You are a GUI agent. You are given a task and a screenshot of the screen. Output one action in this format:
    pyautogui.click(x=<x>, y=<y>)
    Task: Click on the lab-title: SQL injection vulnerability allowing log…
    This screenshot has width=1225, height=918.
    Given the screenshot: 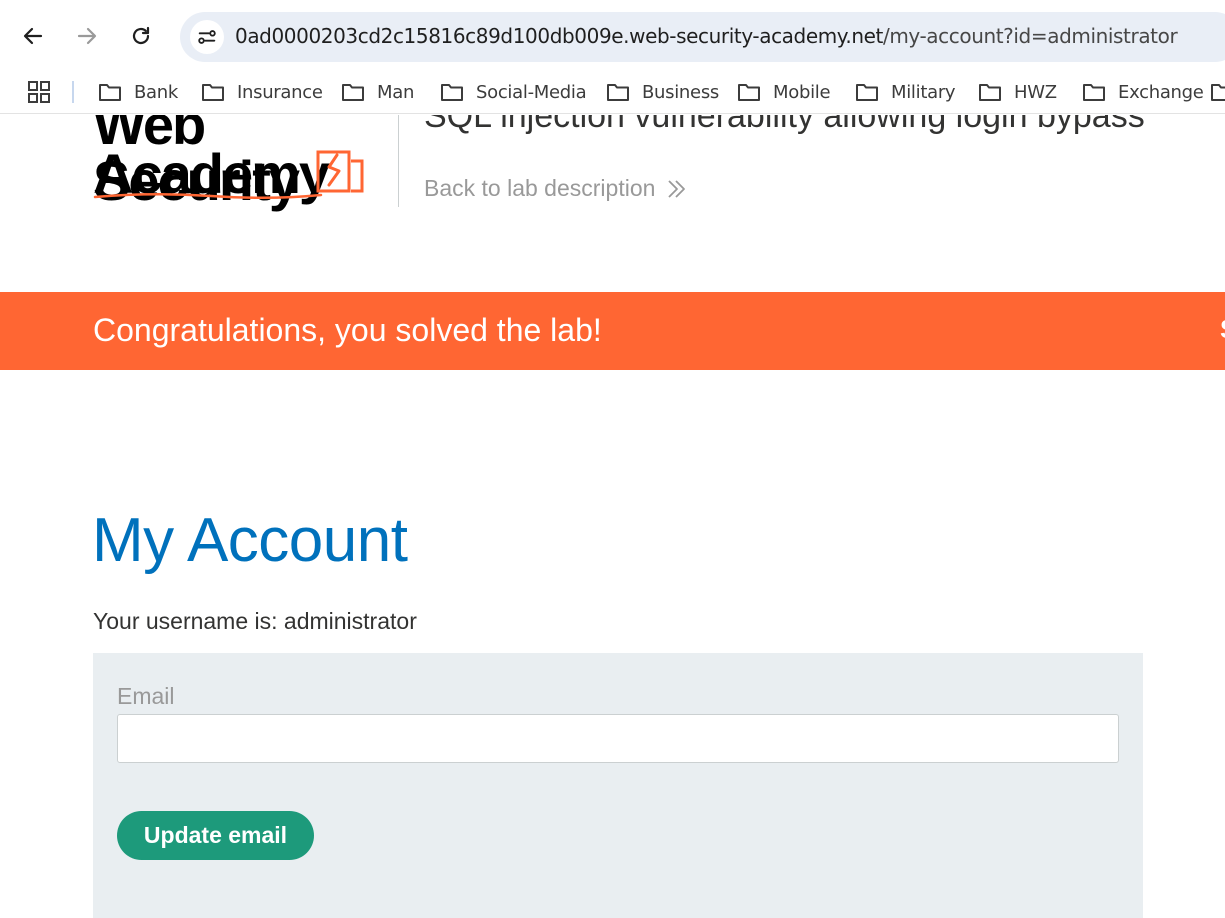 What is the action you would take?
    pyautogui.click(x=784, y=125)
    